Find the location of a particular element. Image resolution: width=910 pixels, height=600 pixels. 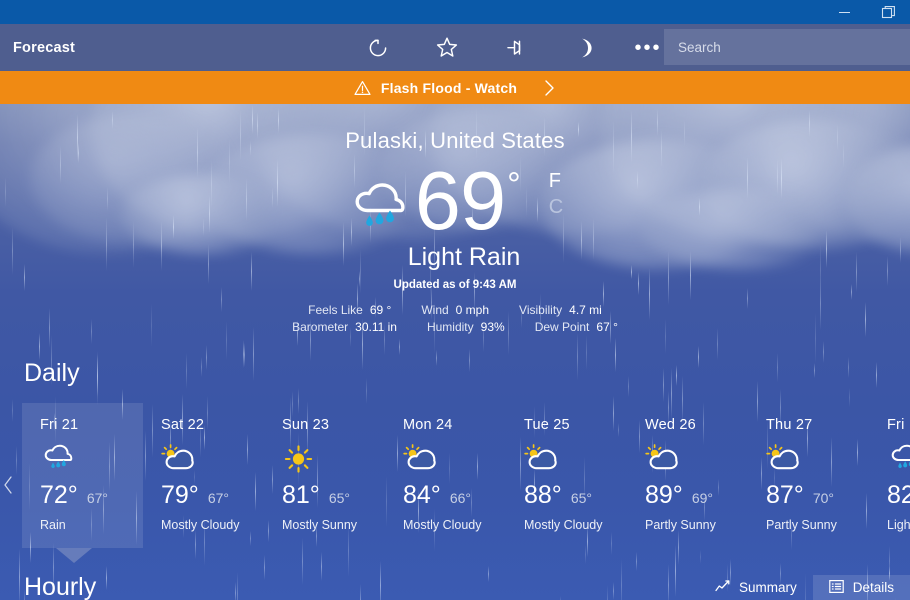

daily-card-high: 81° is located at coordinates (301, 495).